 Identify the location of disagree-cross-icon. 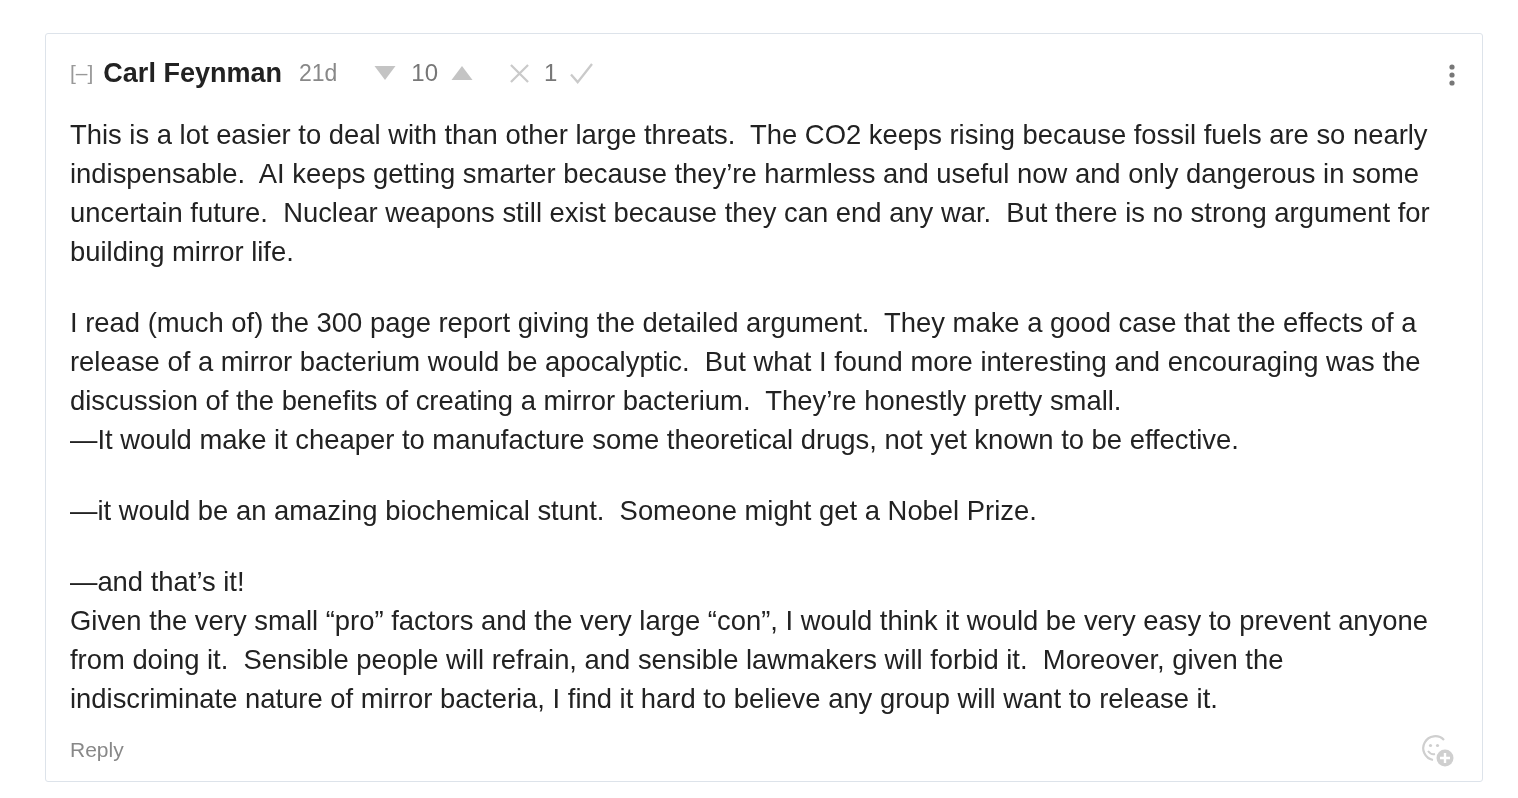
(519, 73).